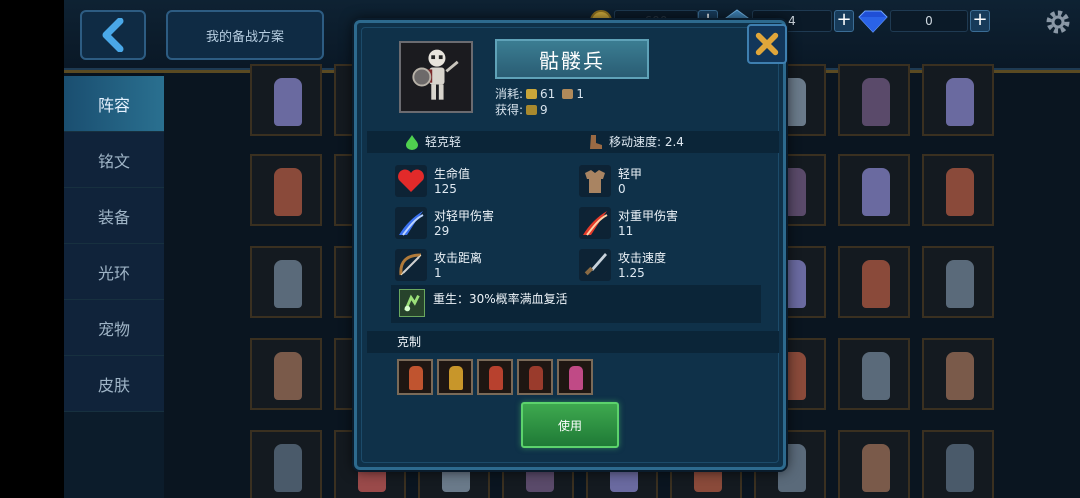  I want to click on counter-unit-5-icon, so click(575, 377).